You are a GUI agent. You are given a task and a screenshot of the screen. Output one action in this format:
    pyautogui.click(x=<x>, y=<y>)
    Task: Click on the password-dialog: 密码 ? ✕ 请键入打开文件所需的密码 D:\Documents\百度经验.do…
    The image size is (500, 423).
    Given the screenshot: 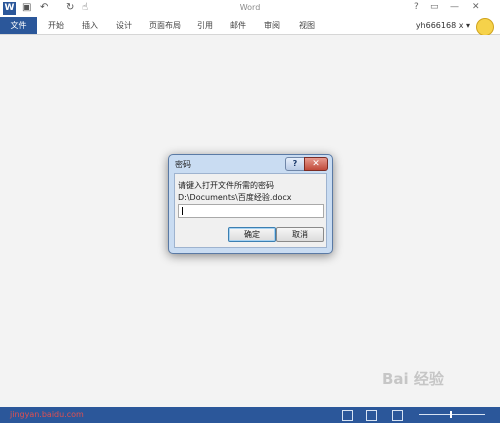 What is the action you would take?
    pyautogui.click(x=250, y=204)
    